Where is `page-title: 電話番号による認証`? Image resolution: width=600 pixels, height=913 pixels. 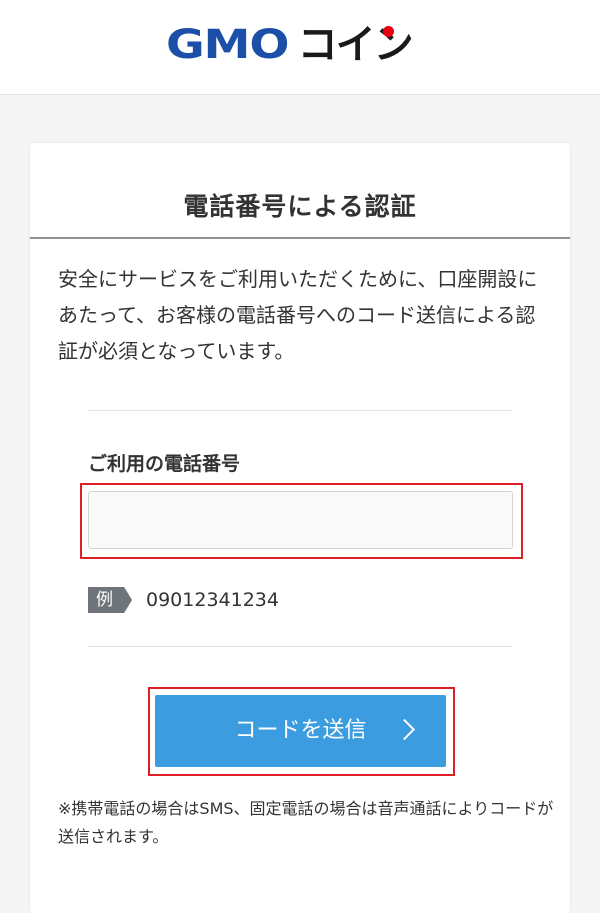 page-title: 電話番号による認証 is located at coordinates (300, 206).